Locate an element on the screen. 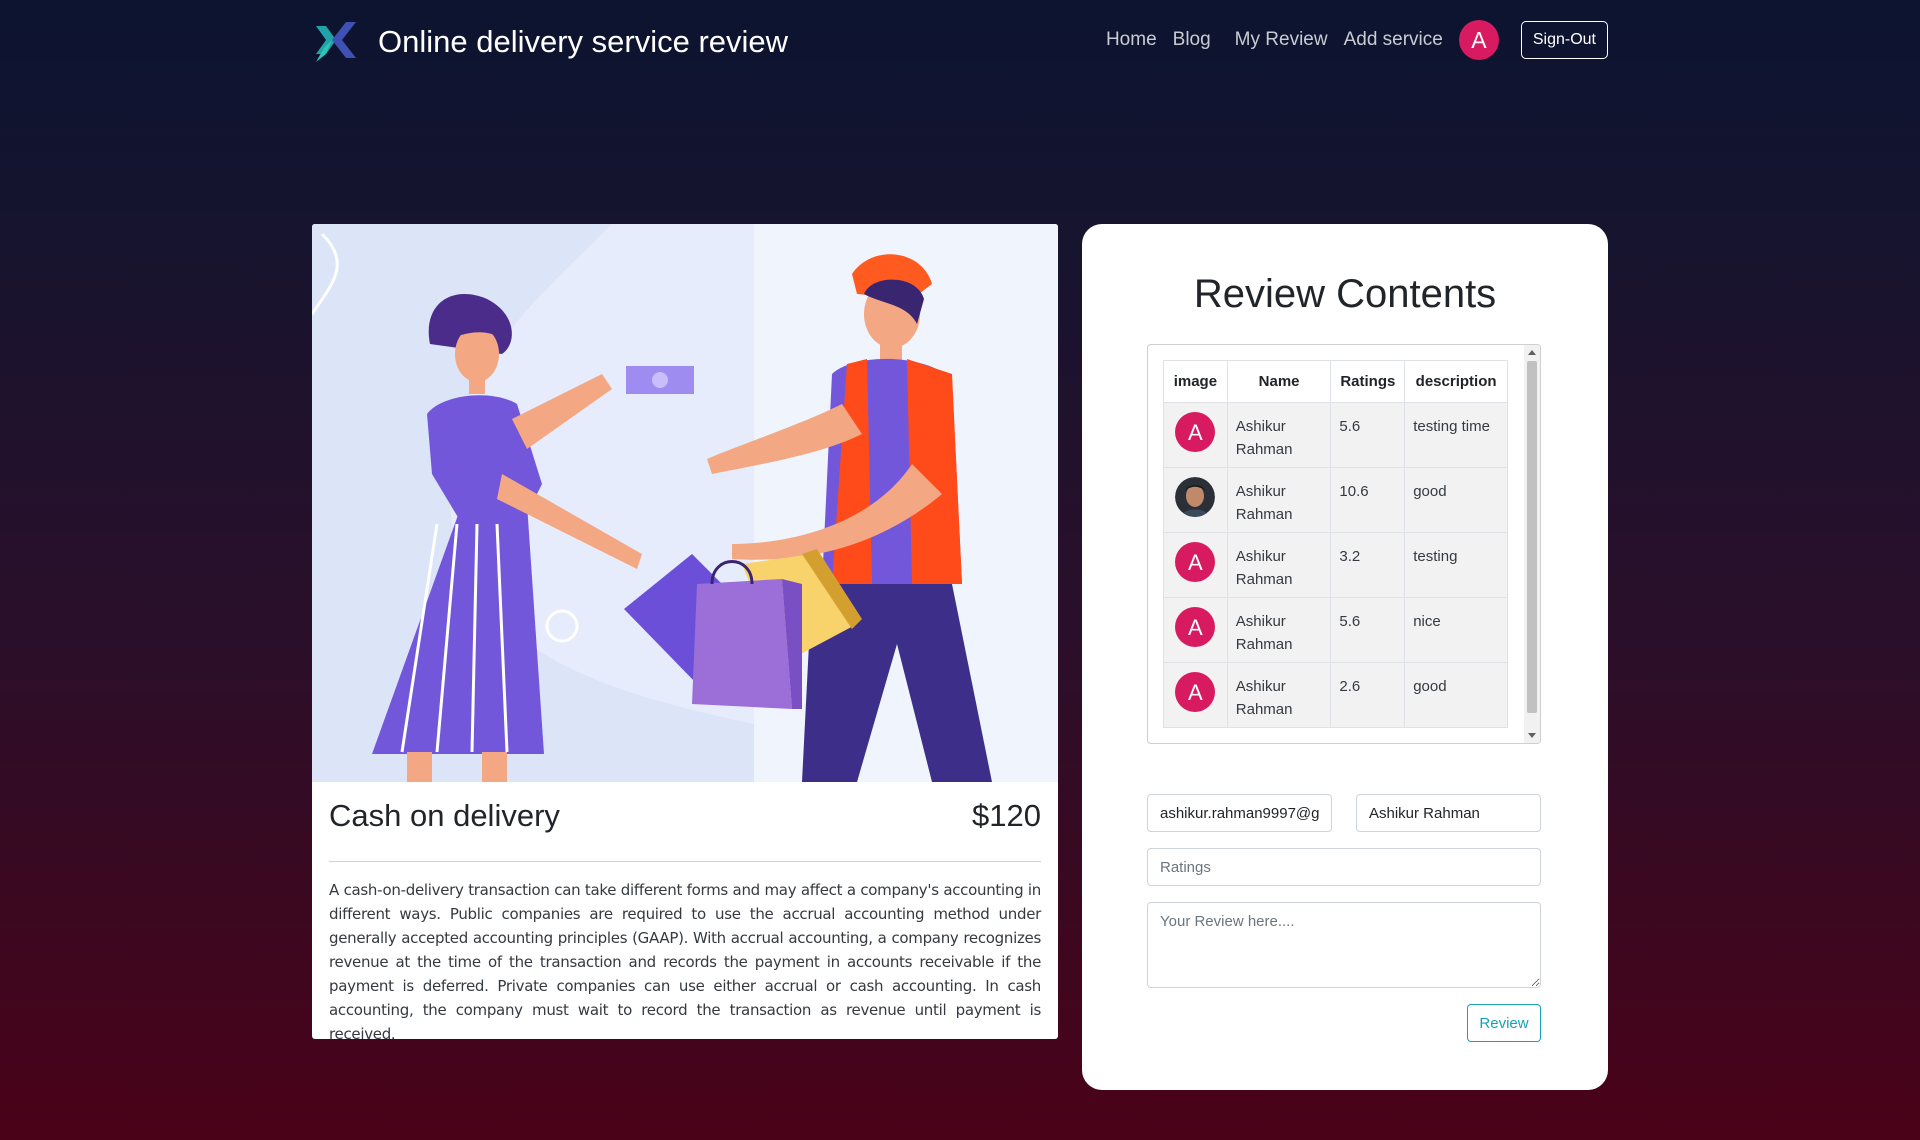 The height and width of the screenshot is (1140, 1920). col-image-header: image is located at coordinates (1195, 381).